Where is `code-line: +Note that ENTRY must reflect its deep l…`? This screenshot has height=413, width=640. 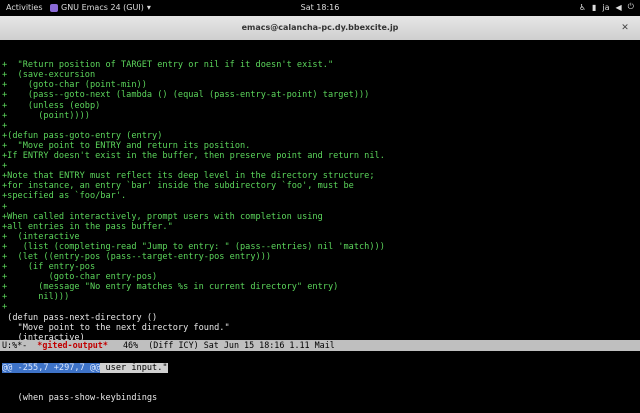 code-line: +Note that ENTRY must reflect its deep l… is located at coordinates (188, 176).